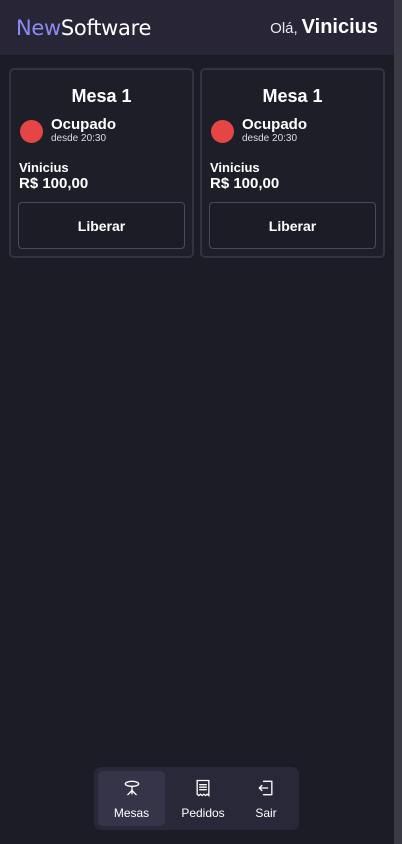 The image size is (402, 844). I want to click on user-name: Vinicius, so click(339, 27).